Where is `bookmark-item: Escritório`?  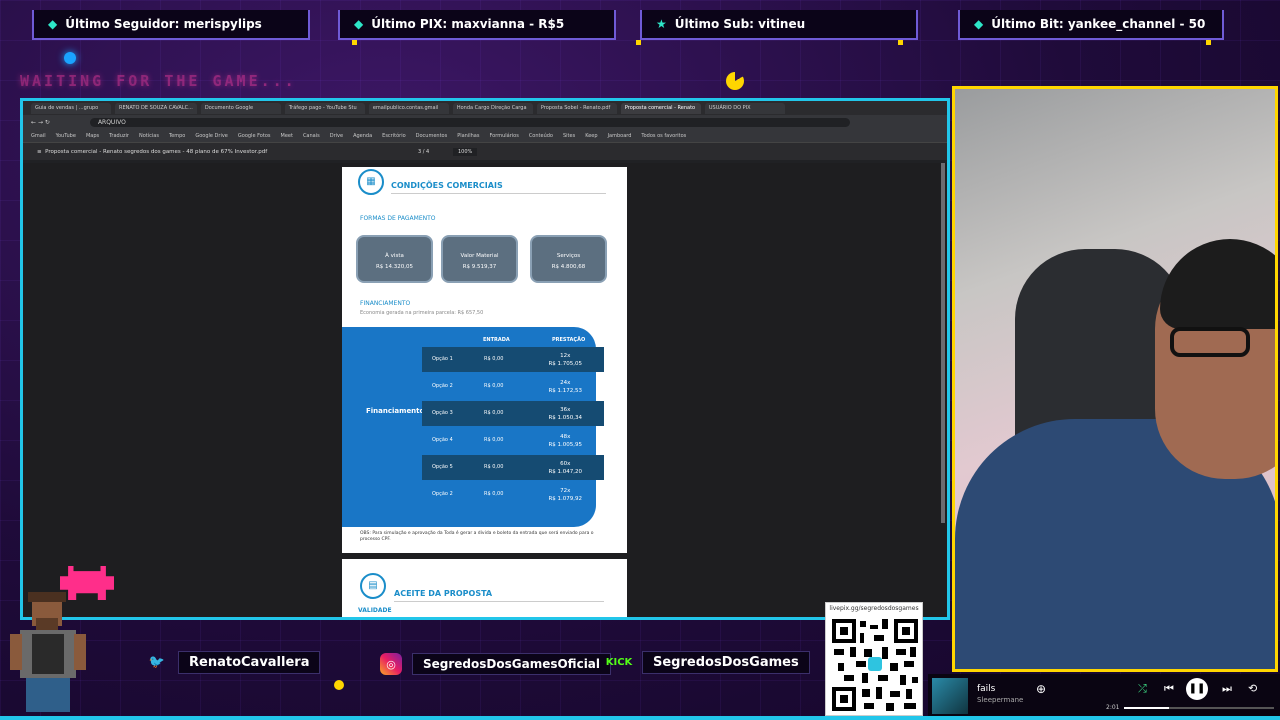
bookmark-item: Escritório is located at coordinates (393, 136).